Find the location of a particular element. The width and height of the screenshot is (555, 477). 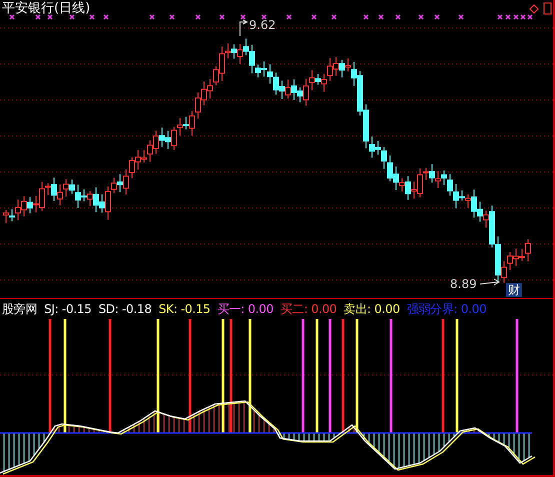

indicator-value: SK: -0.15 is located at coordinates (184, 309).